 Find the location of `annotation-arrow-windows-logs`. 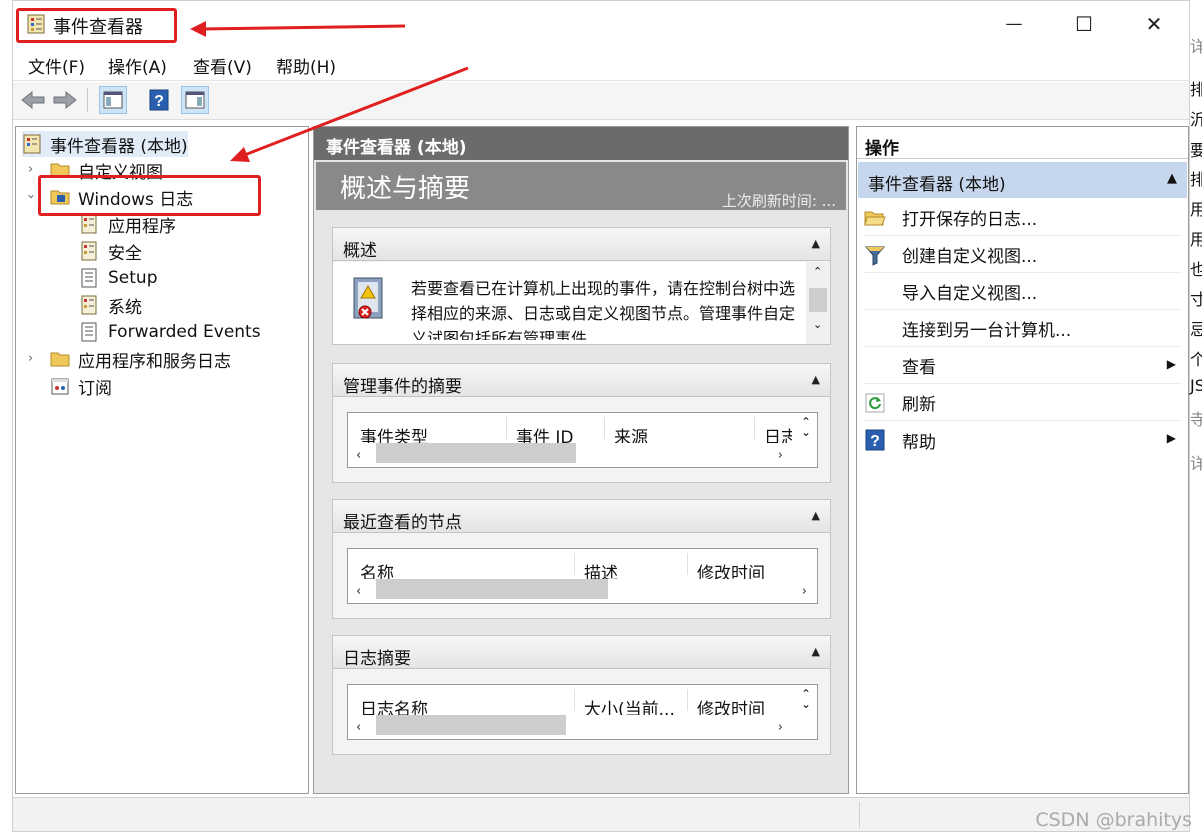

annotation-arrow-windows-logs is located at coordinates (355, 112).